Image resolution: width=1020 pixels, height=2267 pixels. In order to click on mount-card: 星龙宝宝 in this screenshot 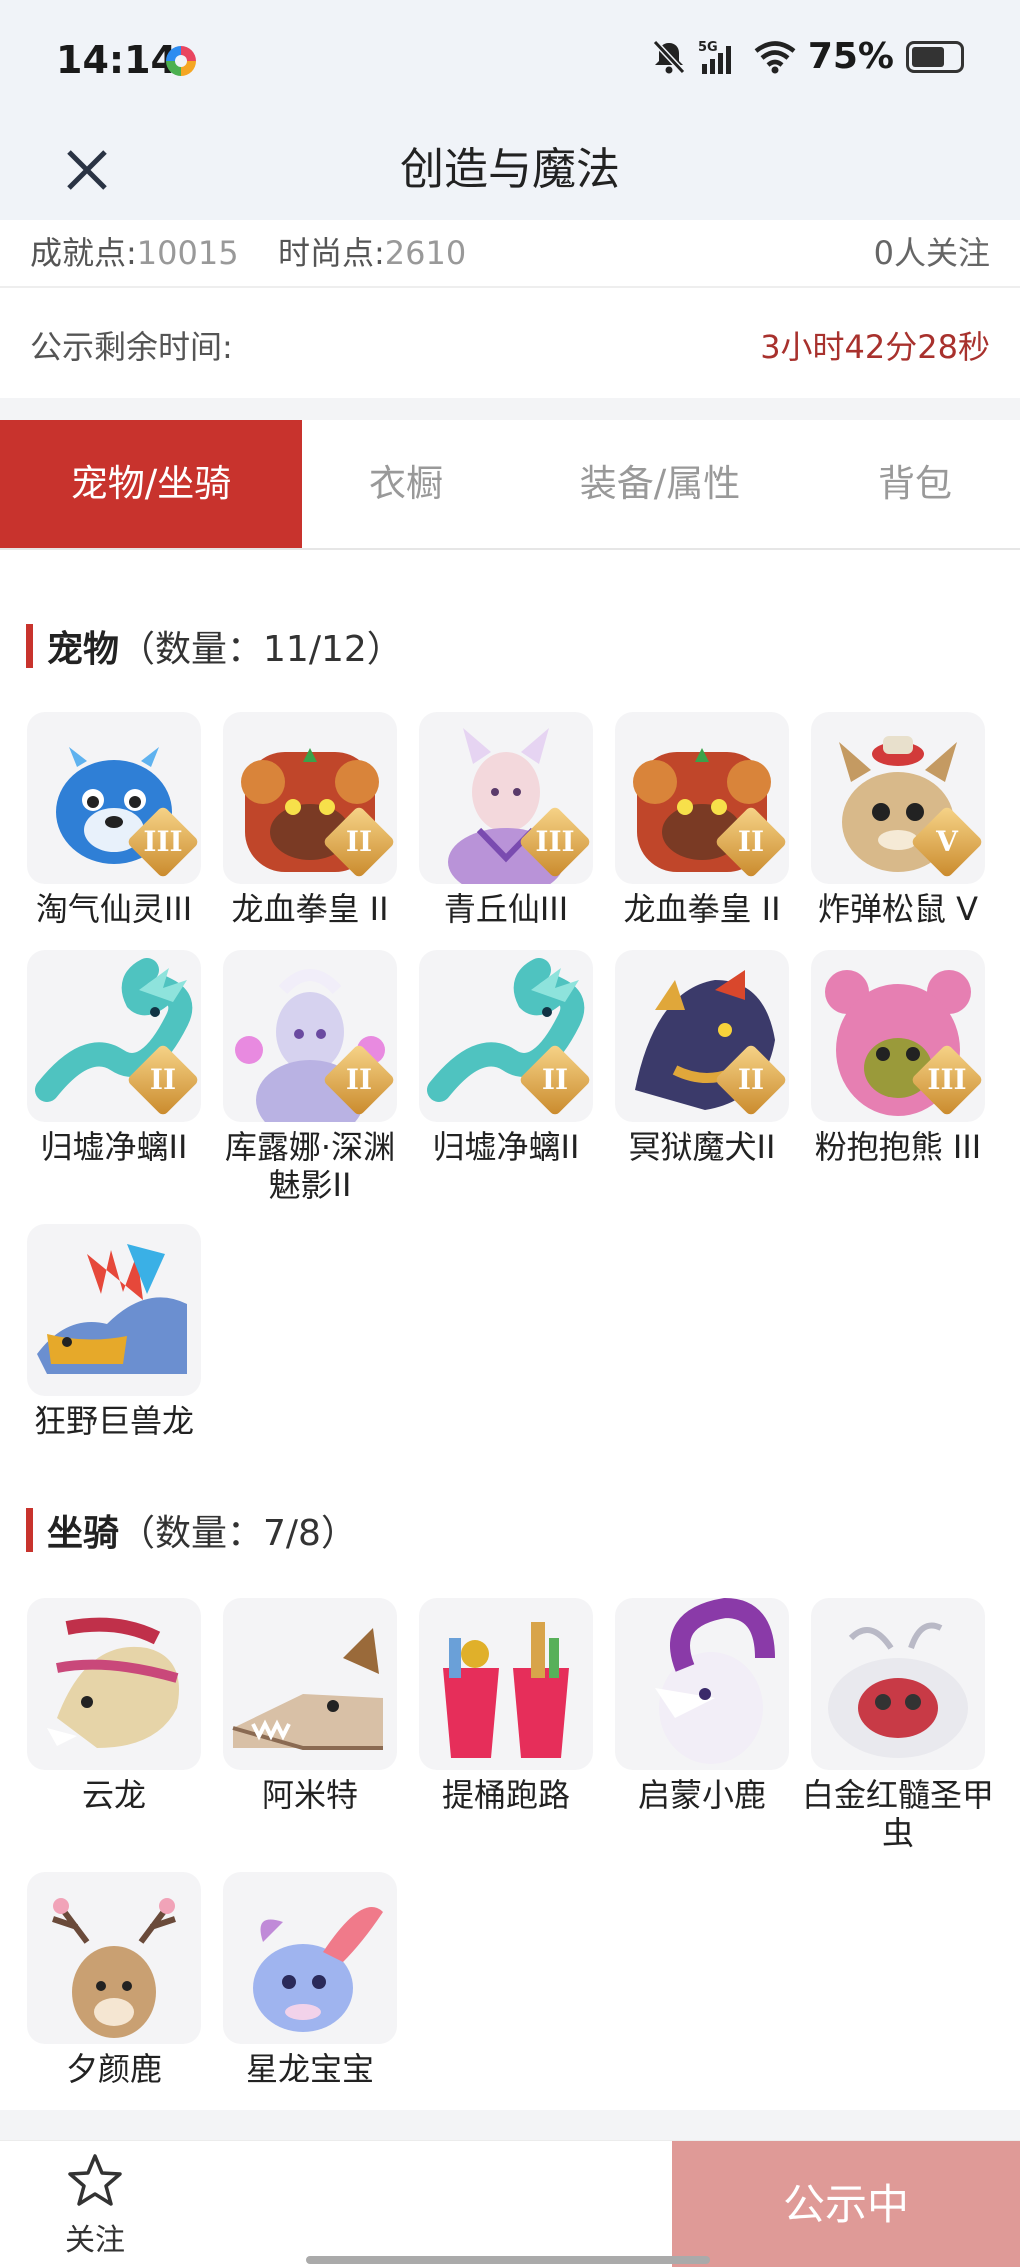, I will do `click(310, 1980)`.